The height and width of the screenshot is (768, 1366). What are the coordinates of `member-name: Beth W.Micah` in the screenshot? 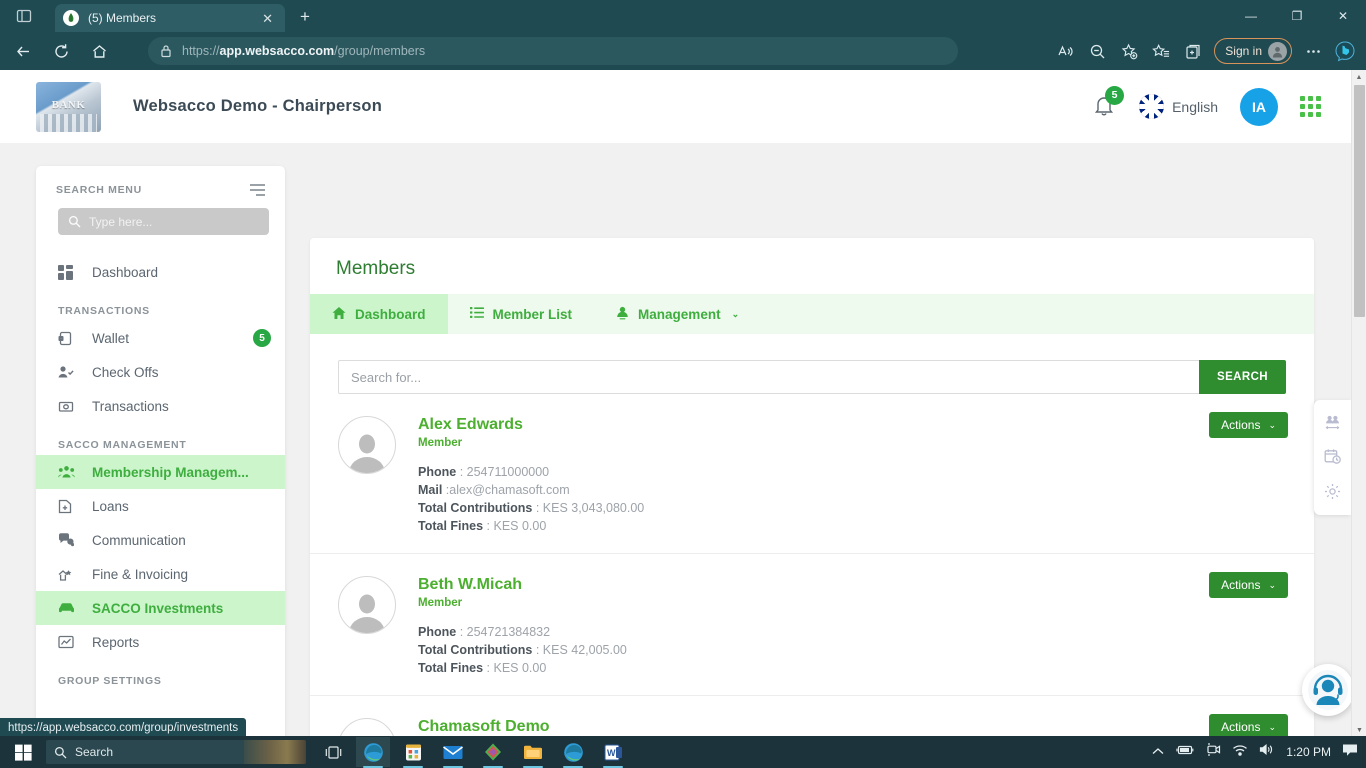 It's located at (522, 585).